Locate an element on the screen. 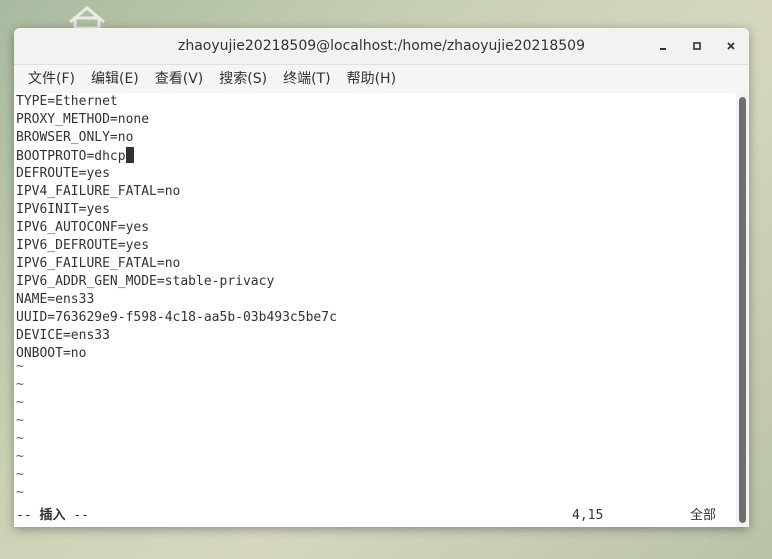  status-mode-label: 插入 is located at coordinates (52, 515).